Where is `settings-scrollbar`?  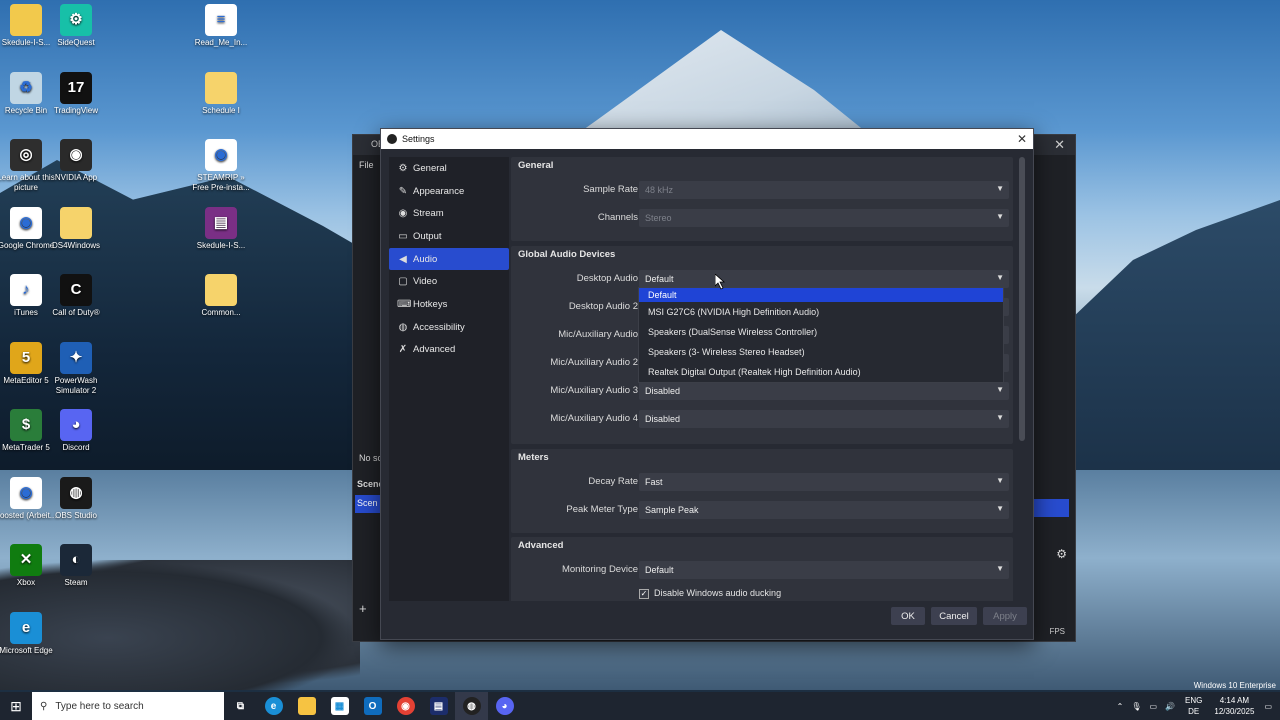 settings-scrollbar is located at coordinates (1022, 299).